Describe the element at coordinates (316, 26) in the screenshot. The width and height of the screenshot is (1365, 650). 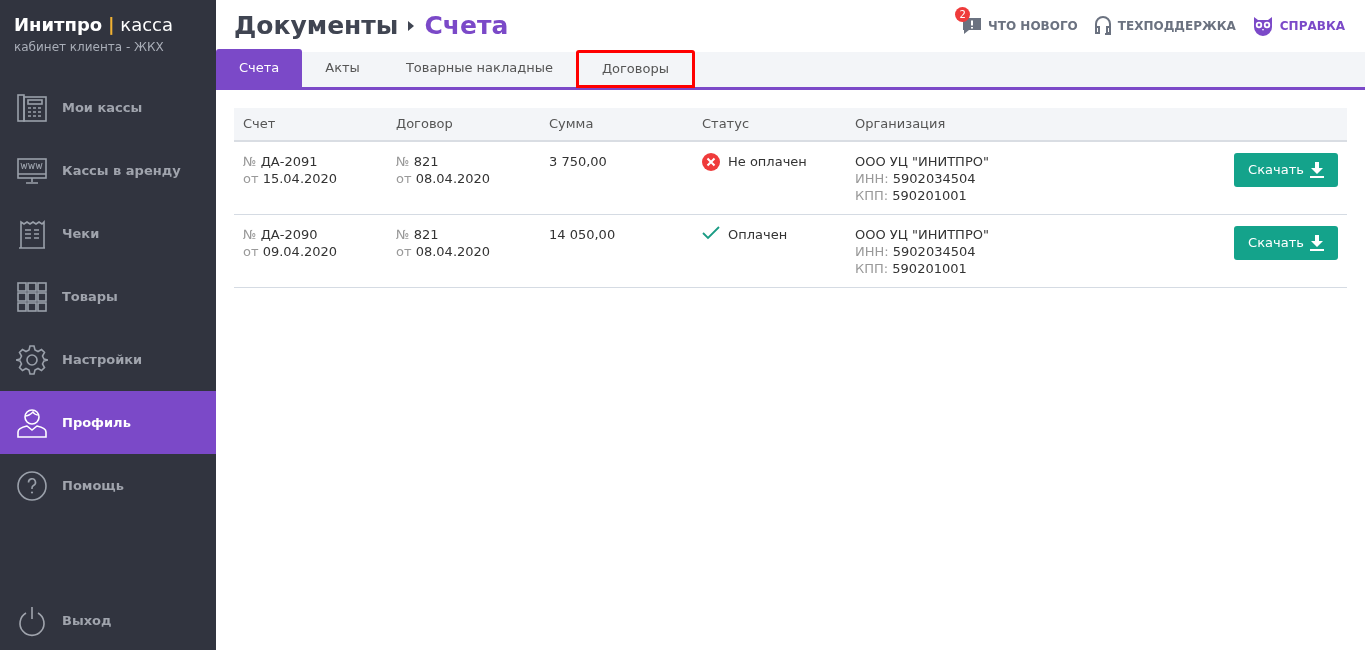
I see `breadcrumb-parent: Документы` at that location.